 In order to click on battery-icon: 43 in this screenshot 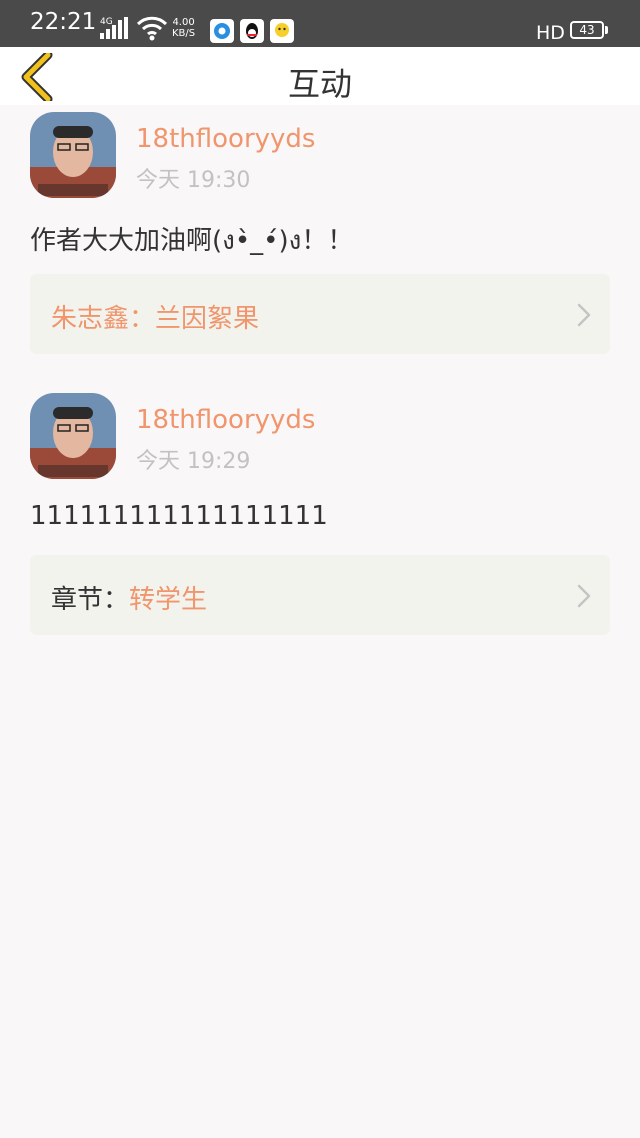, I will do `click(587, 30)`.